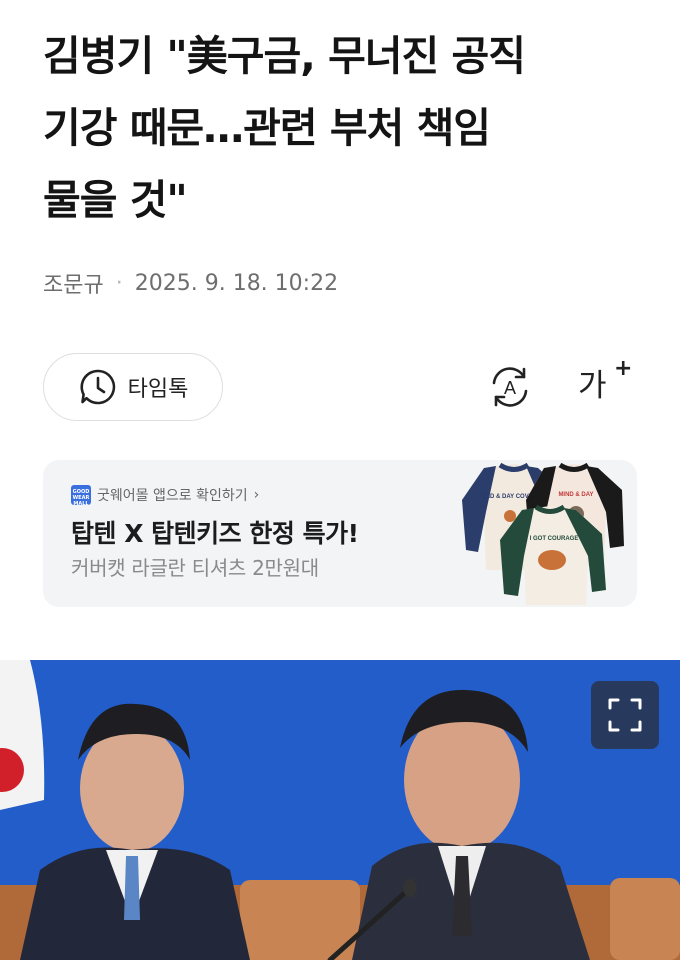  I want to click on ad-source: GOOD WEAR MALL 굿웨어몰 앱으로 확인하기 ›, so click(165, 496).